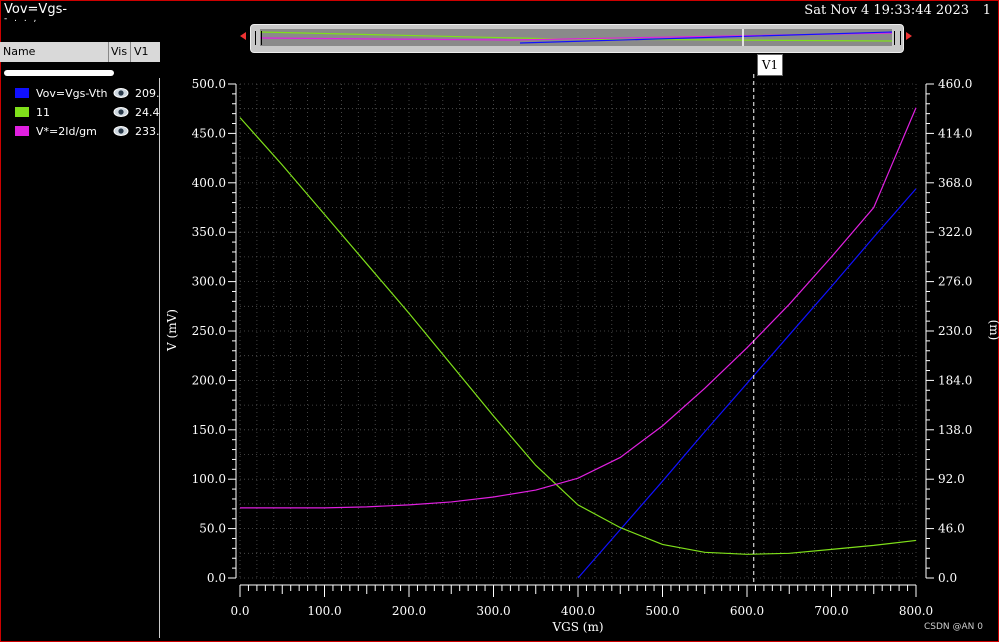  What do you see at coordinates (324, 611) in the screenshot?
I see `x-tick-label: 100.0` at bounding box center [324, 611].